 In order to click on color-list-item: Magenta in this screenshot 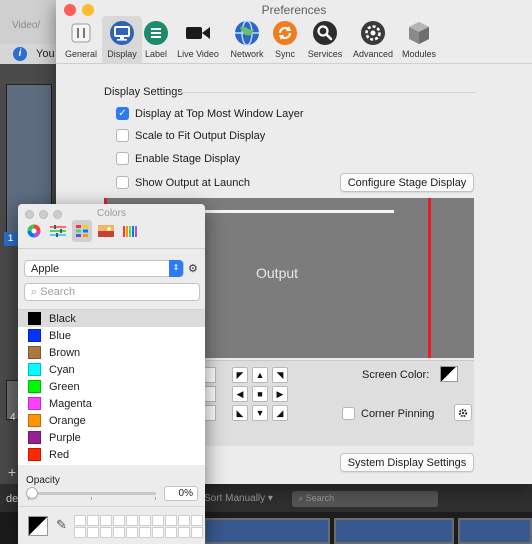, I will do `click(111, 403)`.